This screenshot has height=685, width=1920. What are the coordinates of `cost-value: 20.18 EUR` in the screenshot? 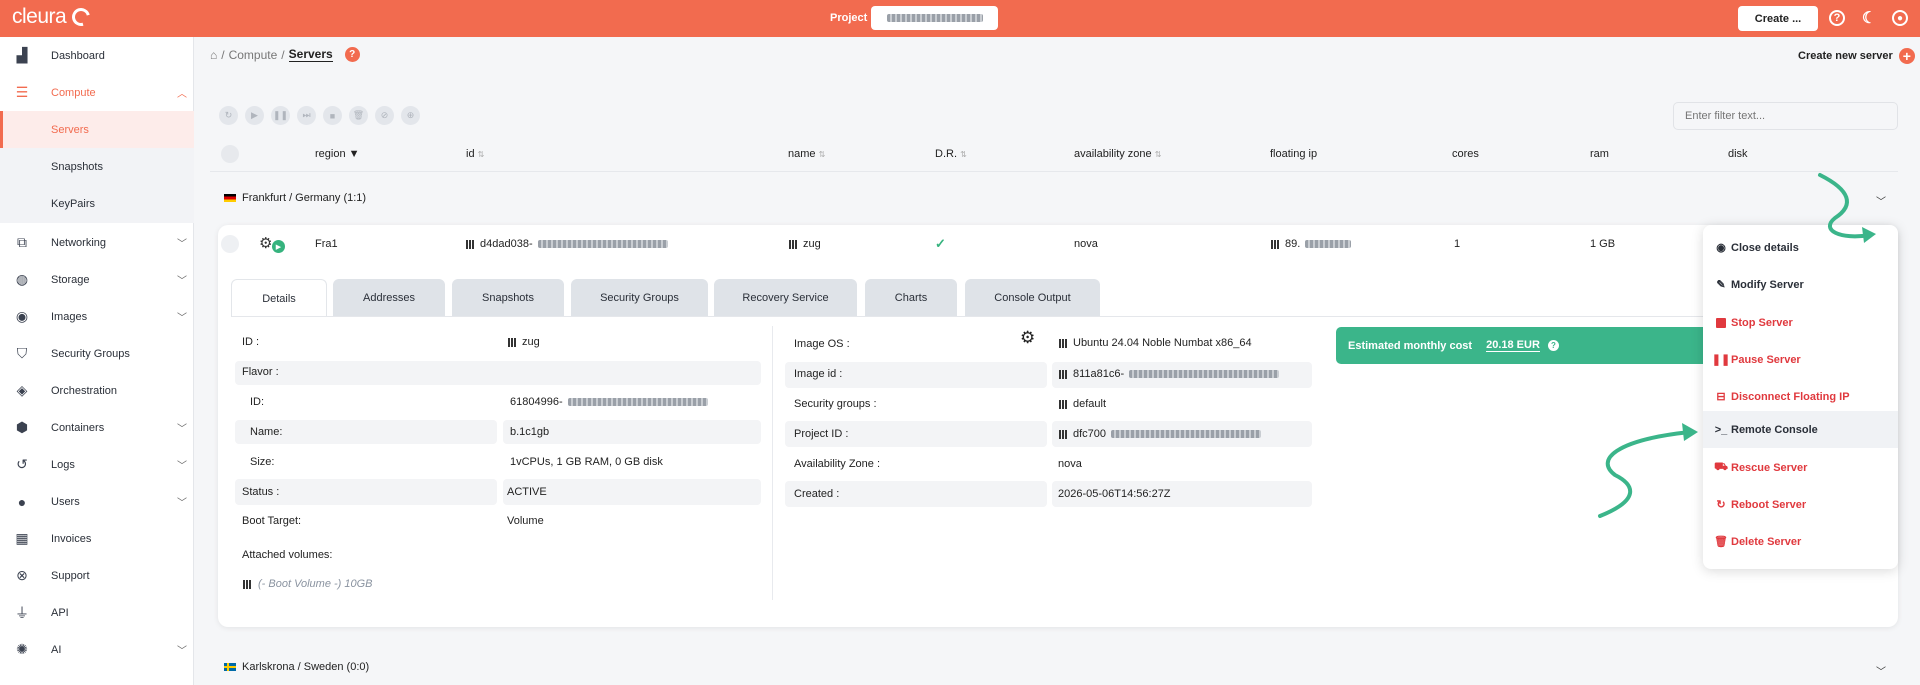 It's located at (1513, 345).